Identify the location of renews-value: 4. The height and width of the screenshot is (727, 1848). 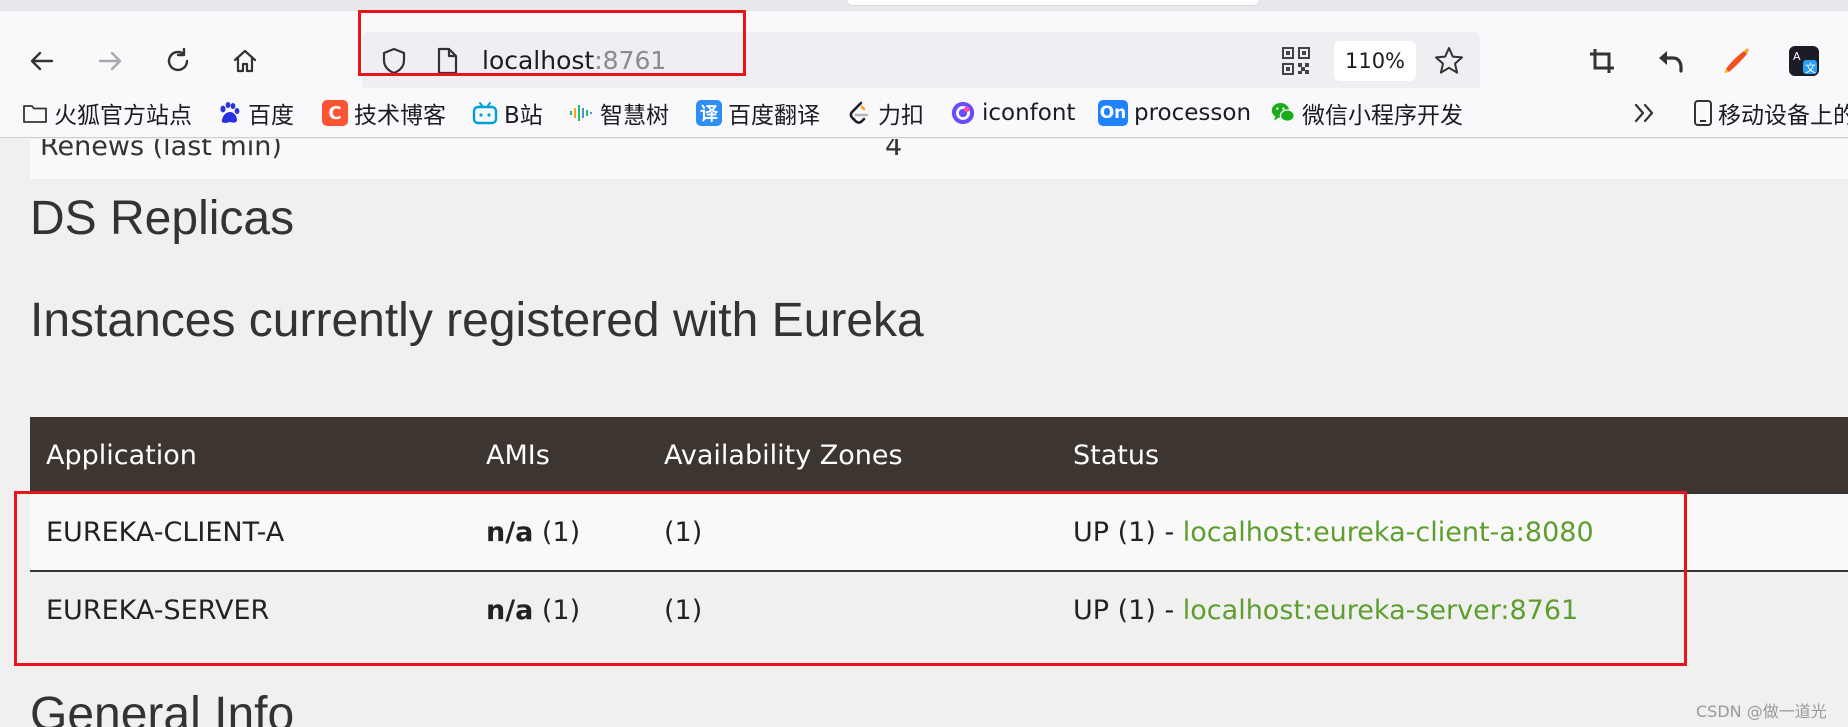
(894, 150).